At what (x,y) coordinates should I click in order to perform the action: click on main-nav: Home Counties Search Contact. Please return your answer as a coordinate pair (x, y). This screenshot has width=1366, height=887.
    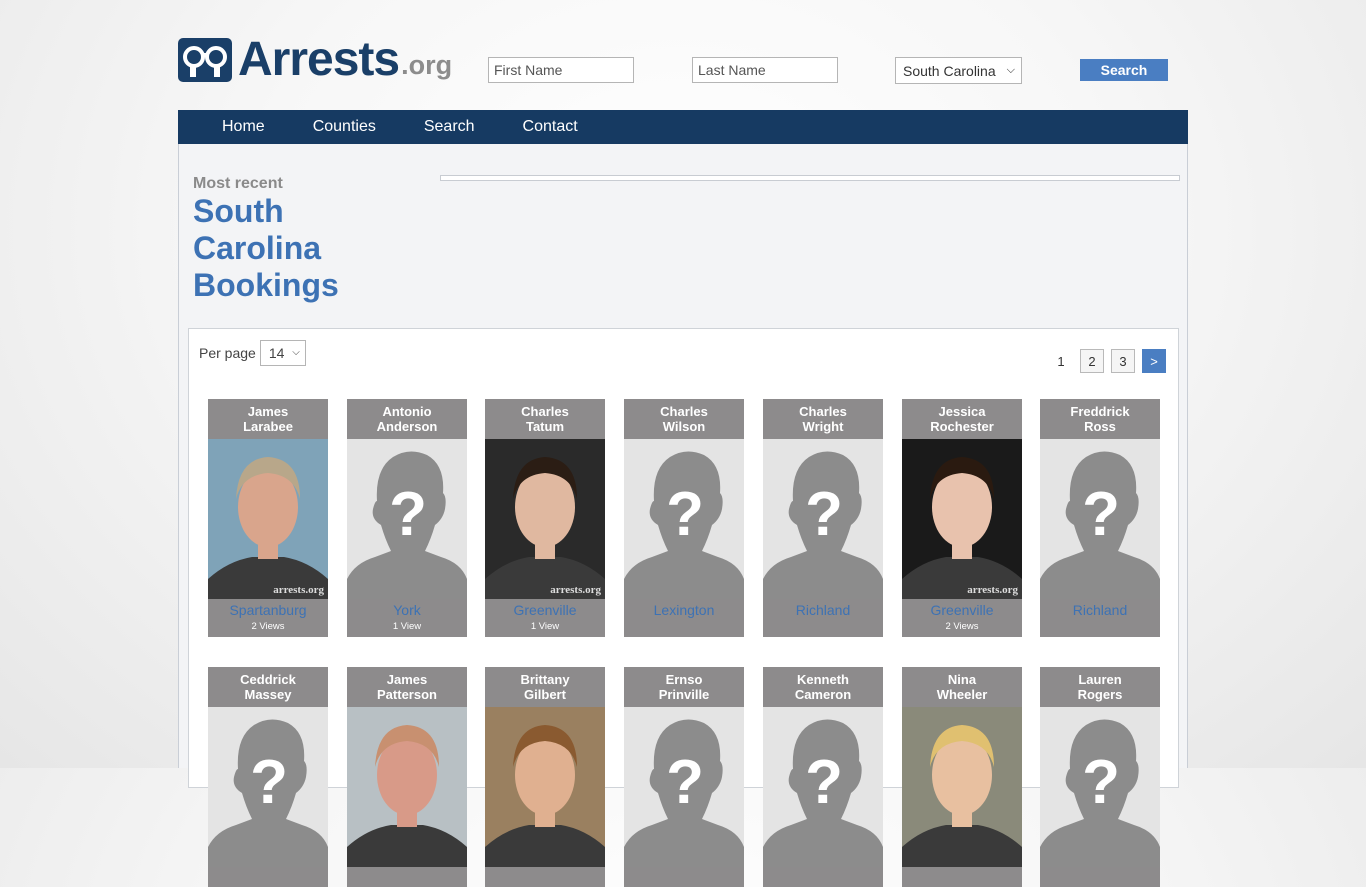
    Looking at the image, I should click on (683, 127).